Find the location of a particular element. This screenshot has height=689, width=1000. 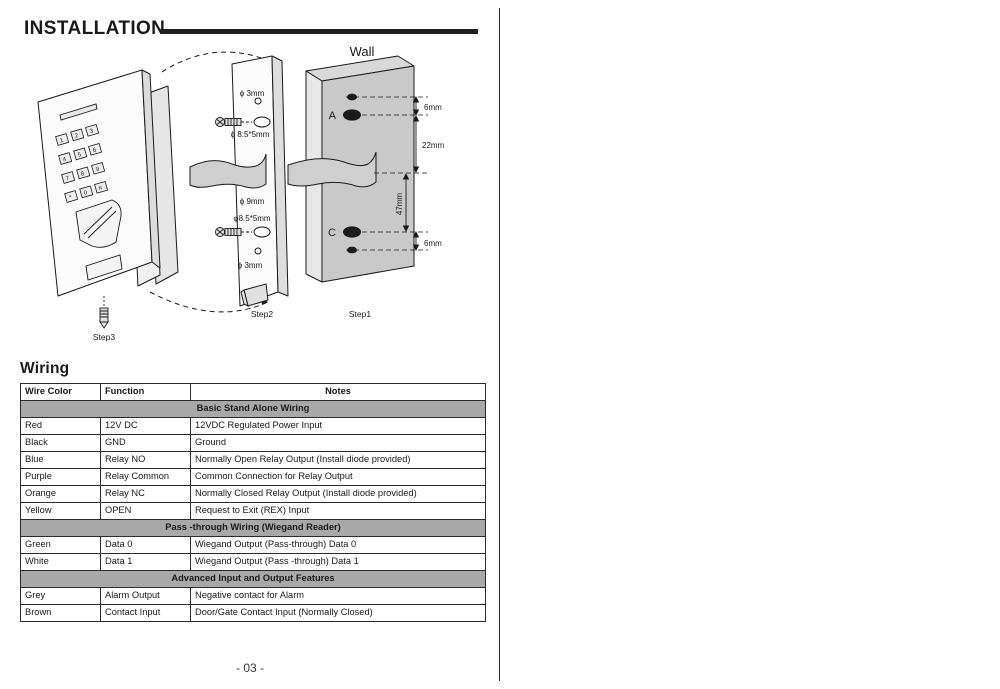

dim-top-6mm: 6mm is located at coordinates (433, 107).